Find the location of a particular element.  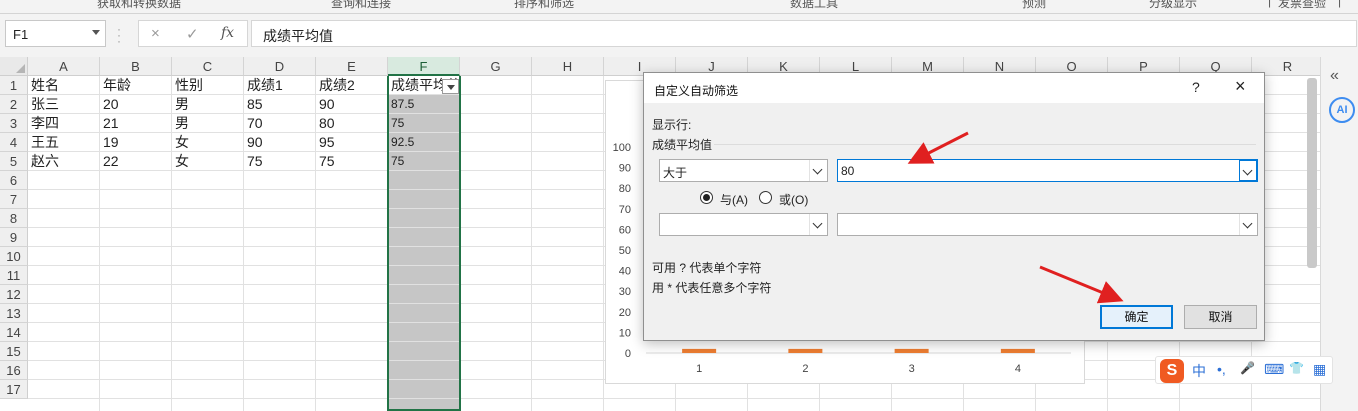

column-header-b: B is located at coordinates (136, 66).